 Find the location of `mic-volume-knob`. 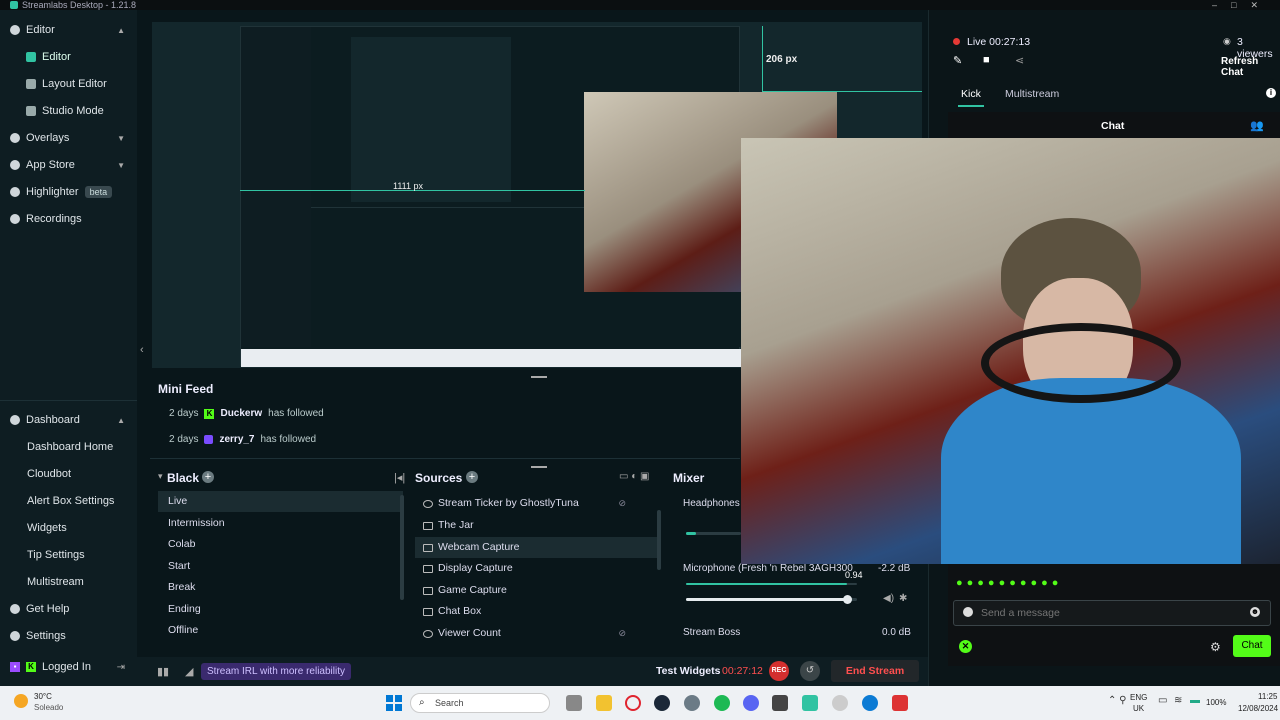

mic-volume-knob is located at coordinates (847, 599).